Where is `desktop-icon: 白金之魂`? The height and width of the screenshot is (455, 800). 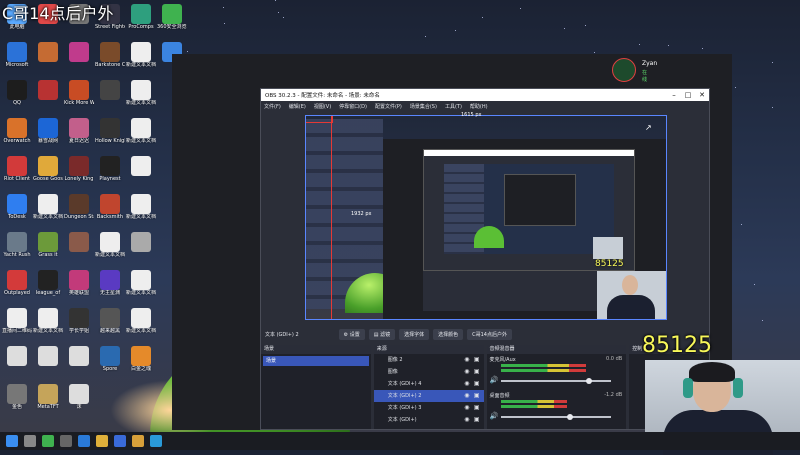 desktop-icon: 白金之魂 is located at coordinates (141, 359).